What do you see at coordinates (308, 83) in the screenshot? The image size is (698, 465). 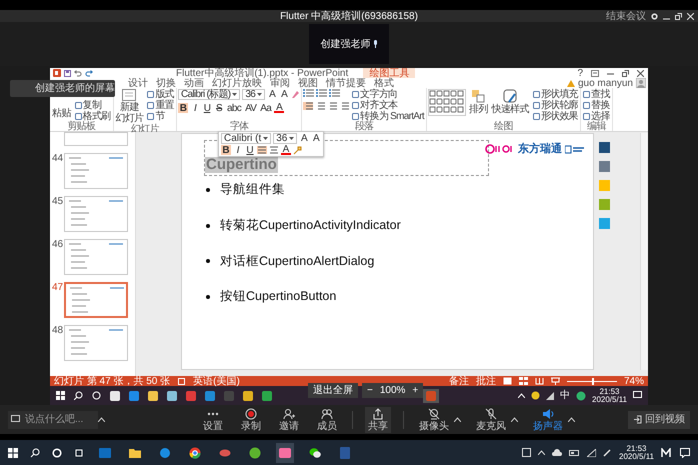 I see `ribbon-tab: 视图` at bounding box center [308, 83].